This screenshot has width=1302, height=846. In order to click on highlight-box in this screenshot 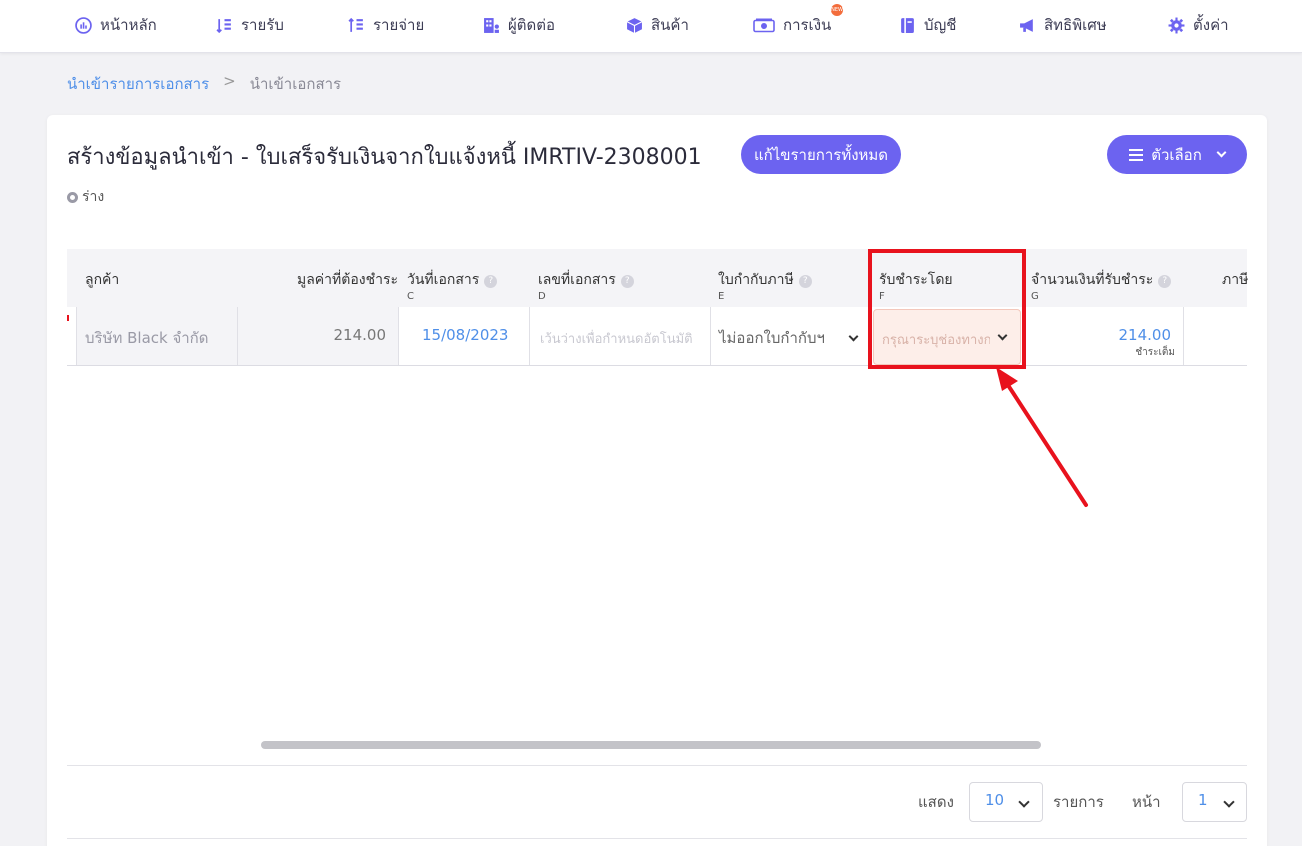, I will do `click(947, 309)`.